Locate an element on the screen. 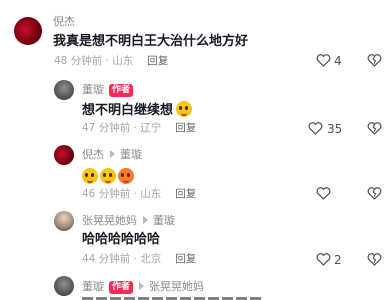 The width and height of the screenshot is (392, 300). comment-meta: 44 分钟前 · 北京 回复 is located at coordinates (139, 259).